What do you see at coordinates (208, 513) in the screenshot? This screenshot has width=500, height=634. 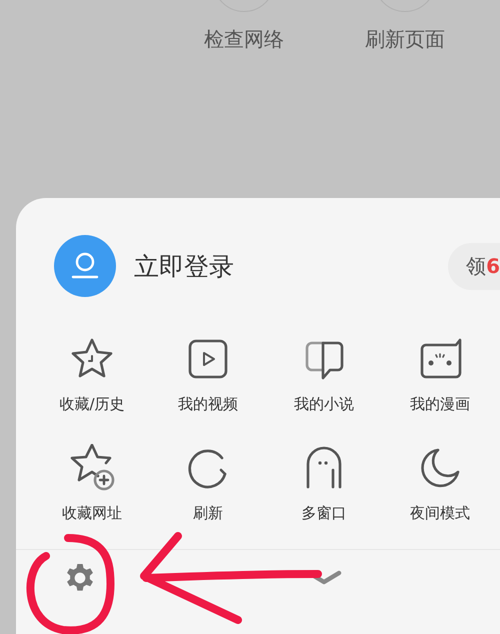 I see `menu-label: 刷新` at bounding box center [208, 513].